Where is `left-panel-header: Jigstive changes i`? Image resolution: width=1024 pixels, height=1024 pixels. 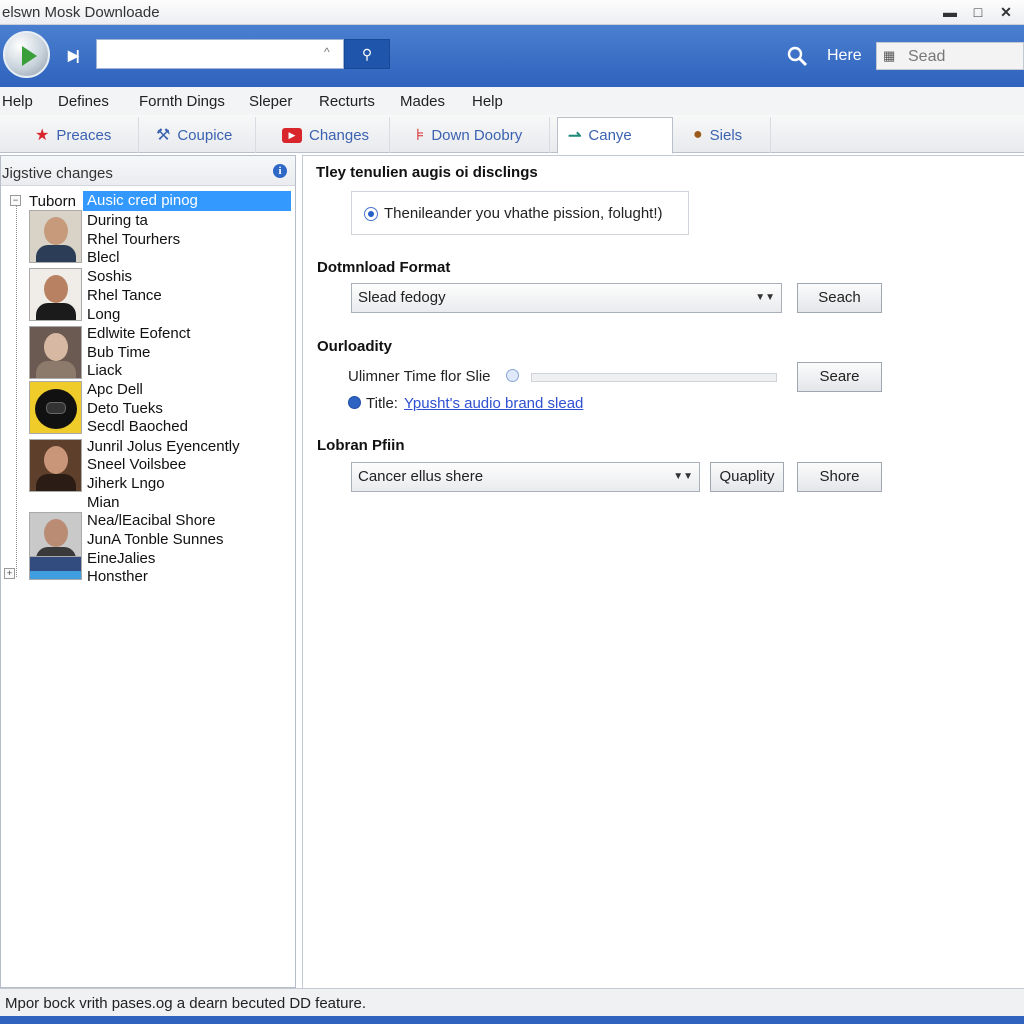
left-panel-header: Jigstive changes i is located at coordinates (148, 171).